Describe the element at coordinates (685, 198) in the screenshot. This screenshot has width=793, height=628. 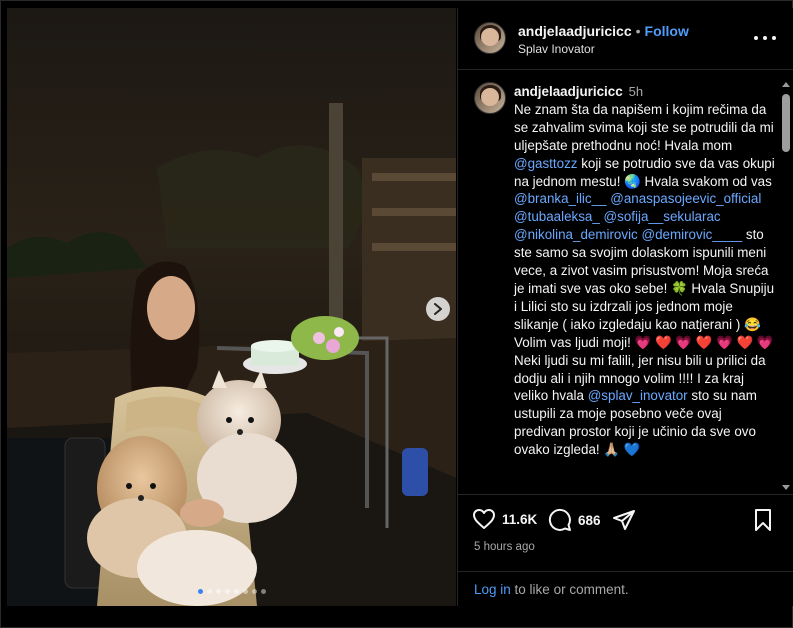
I see `mention-link: @anaspasojeevic_official` at that location.